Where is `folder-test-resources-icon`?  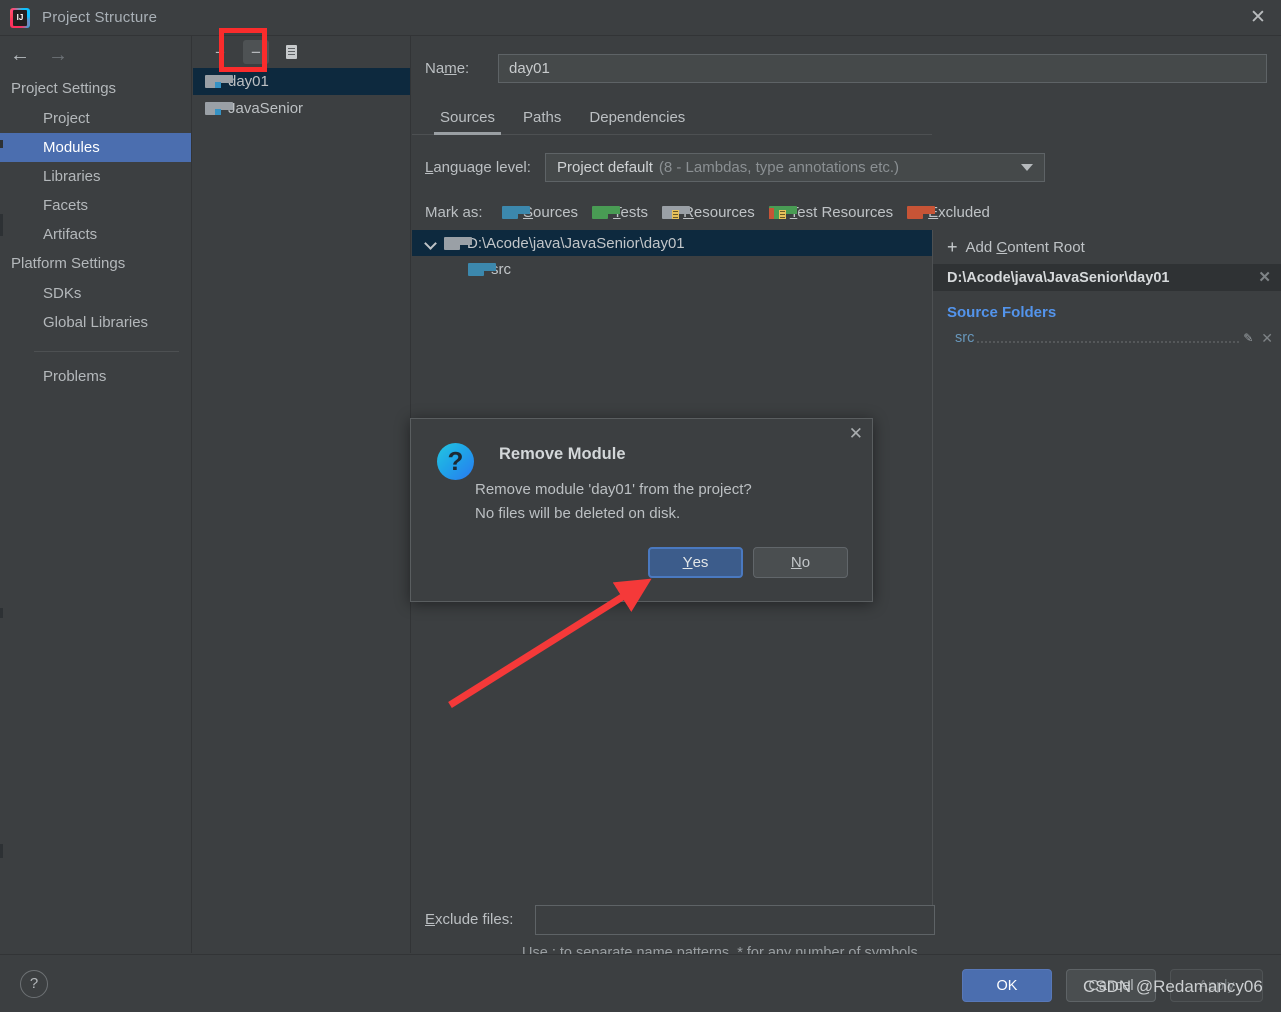
folder-test-resources-icon is located at coordinates (782, 212).